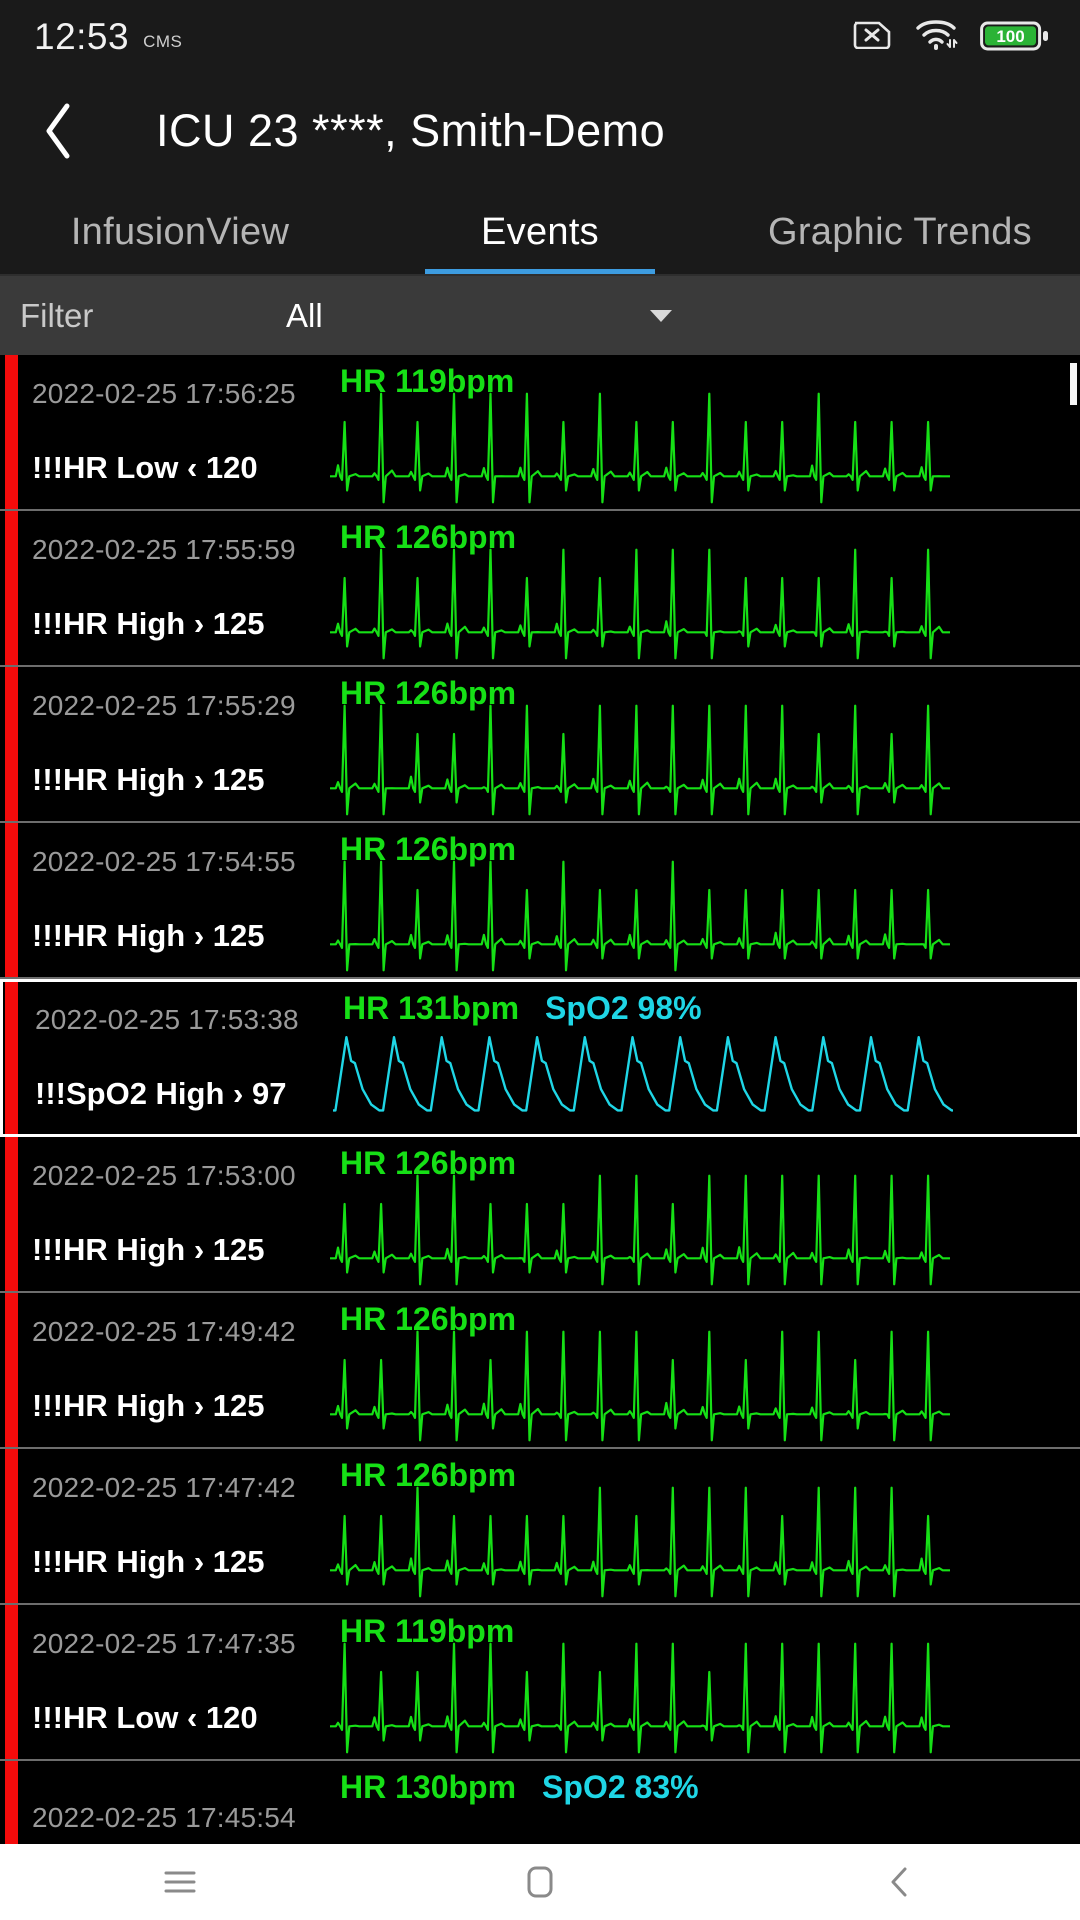  I want to click on tab-graphic-trends-label: Graphic Trends, so click(900, 231).